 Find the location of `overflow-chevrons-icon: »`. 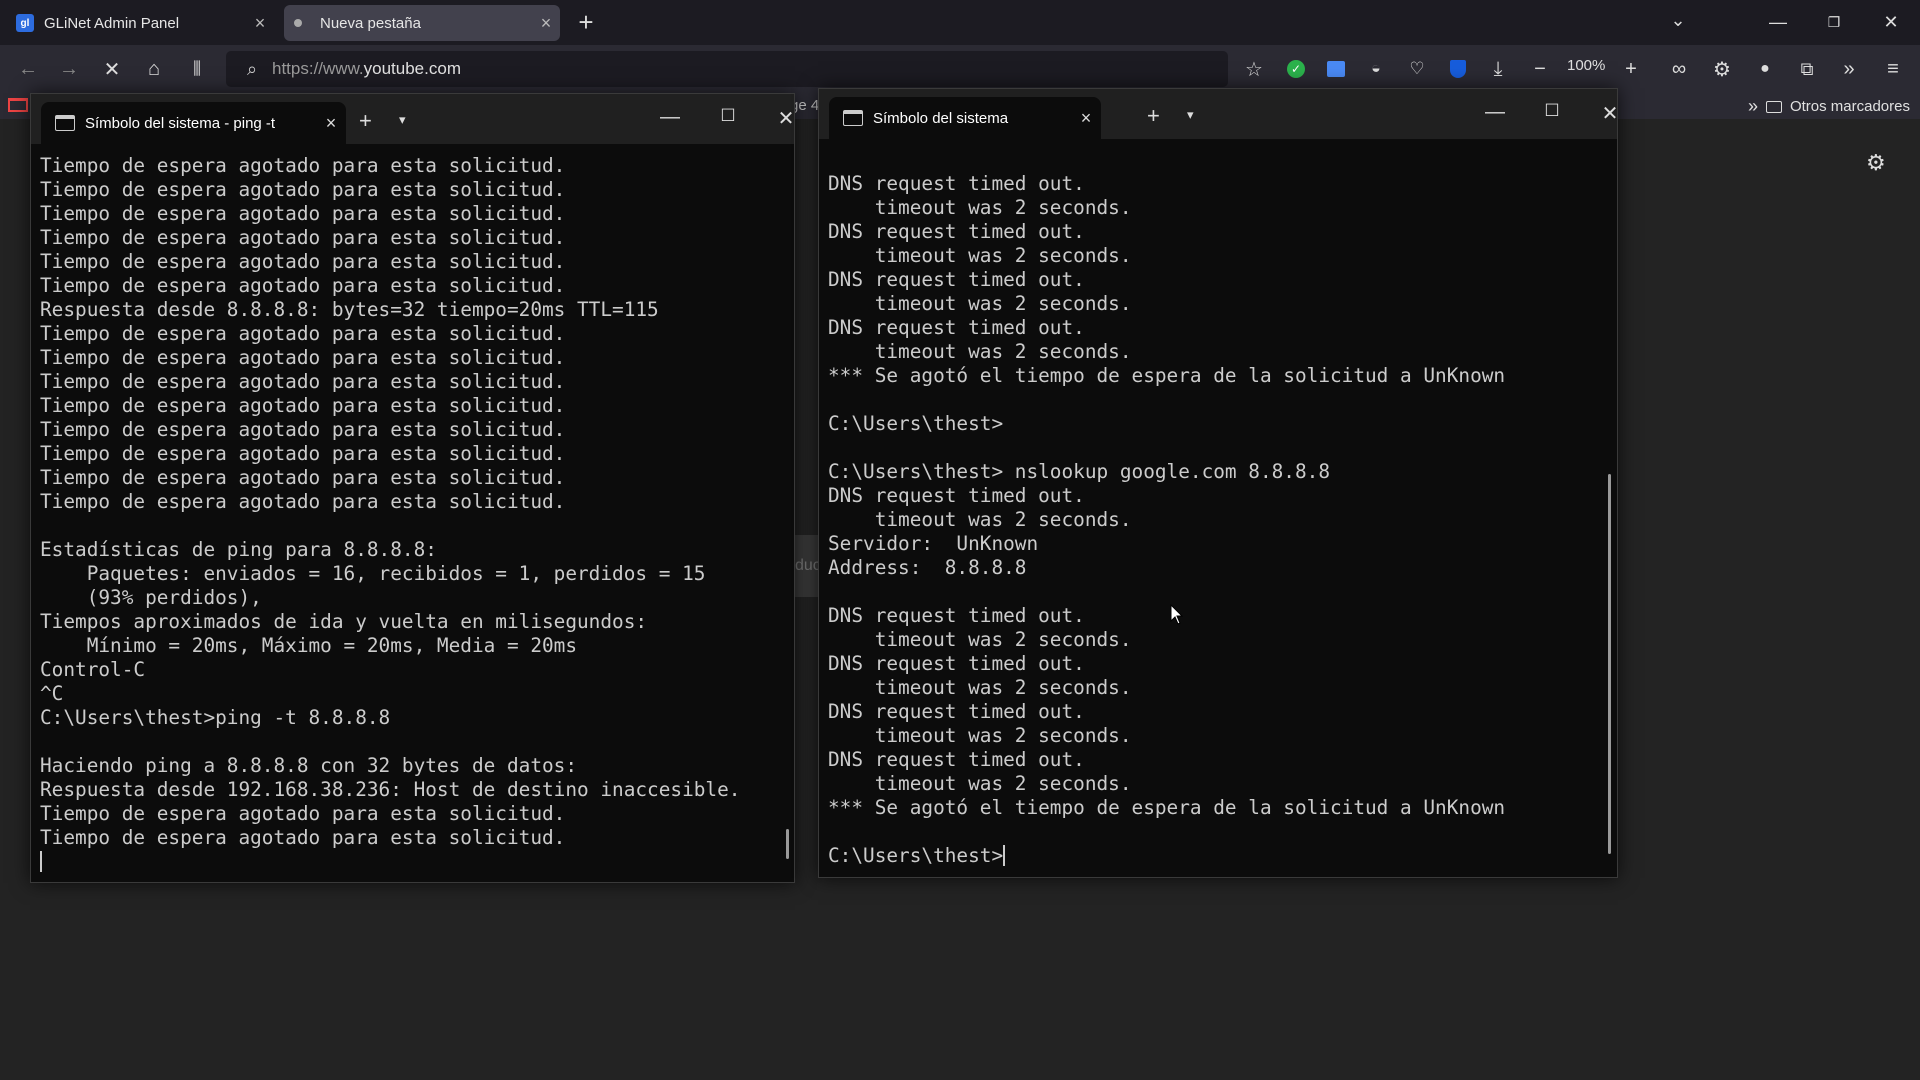

overflow-chevrons-icon: » is located at coordinates (1849, 69).